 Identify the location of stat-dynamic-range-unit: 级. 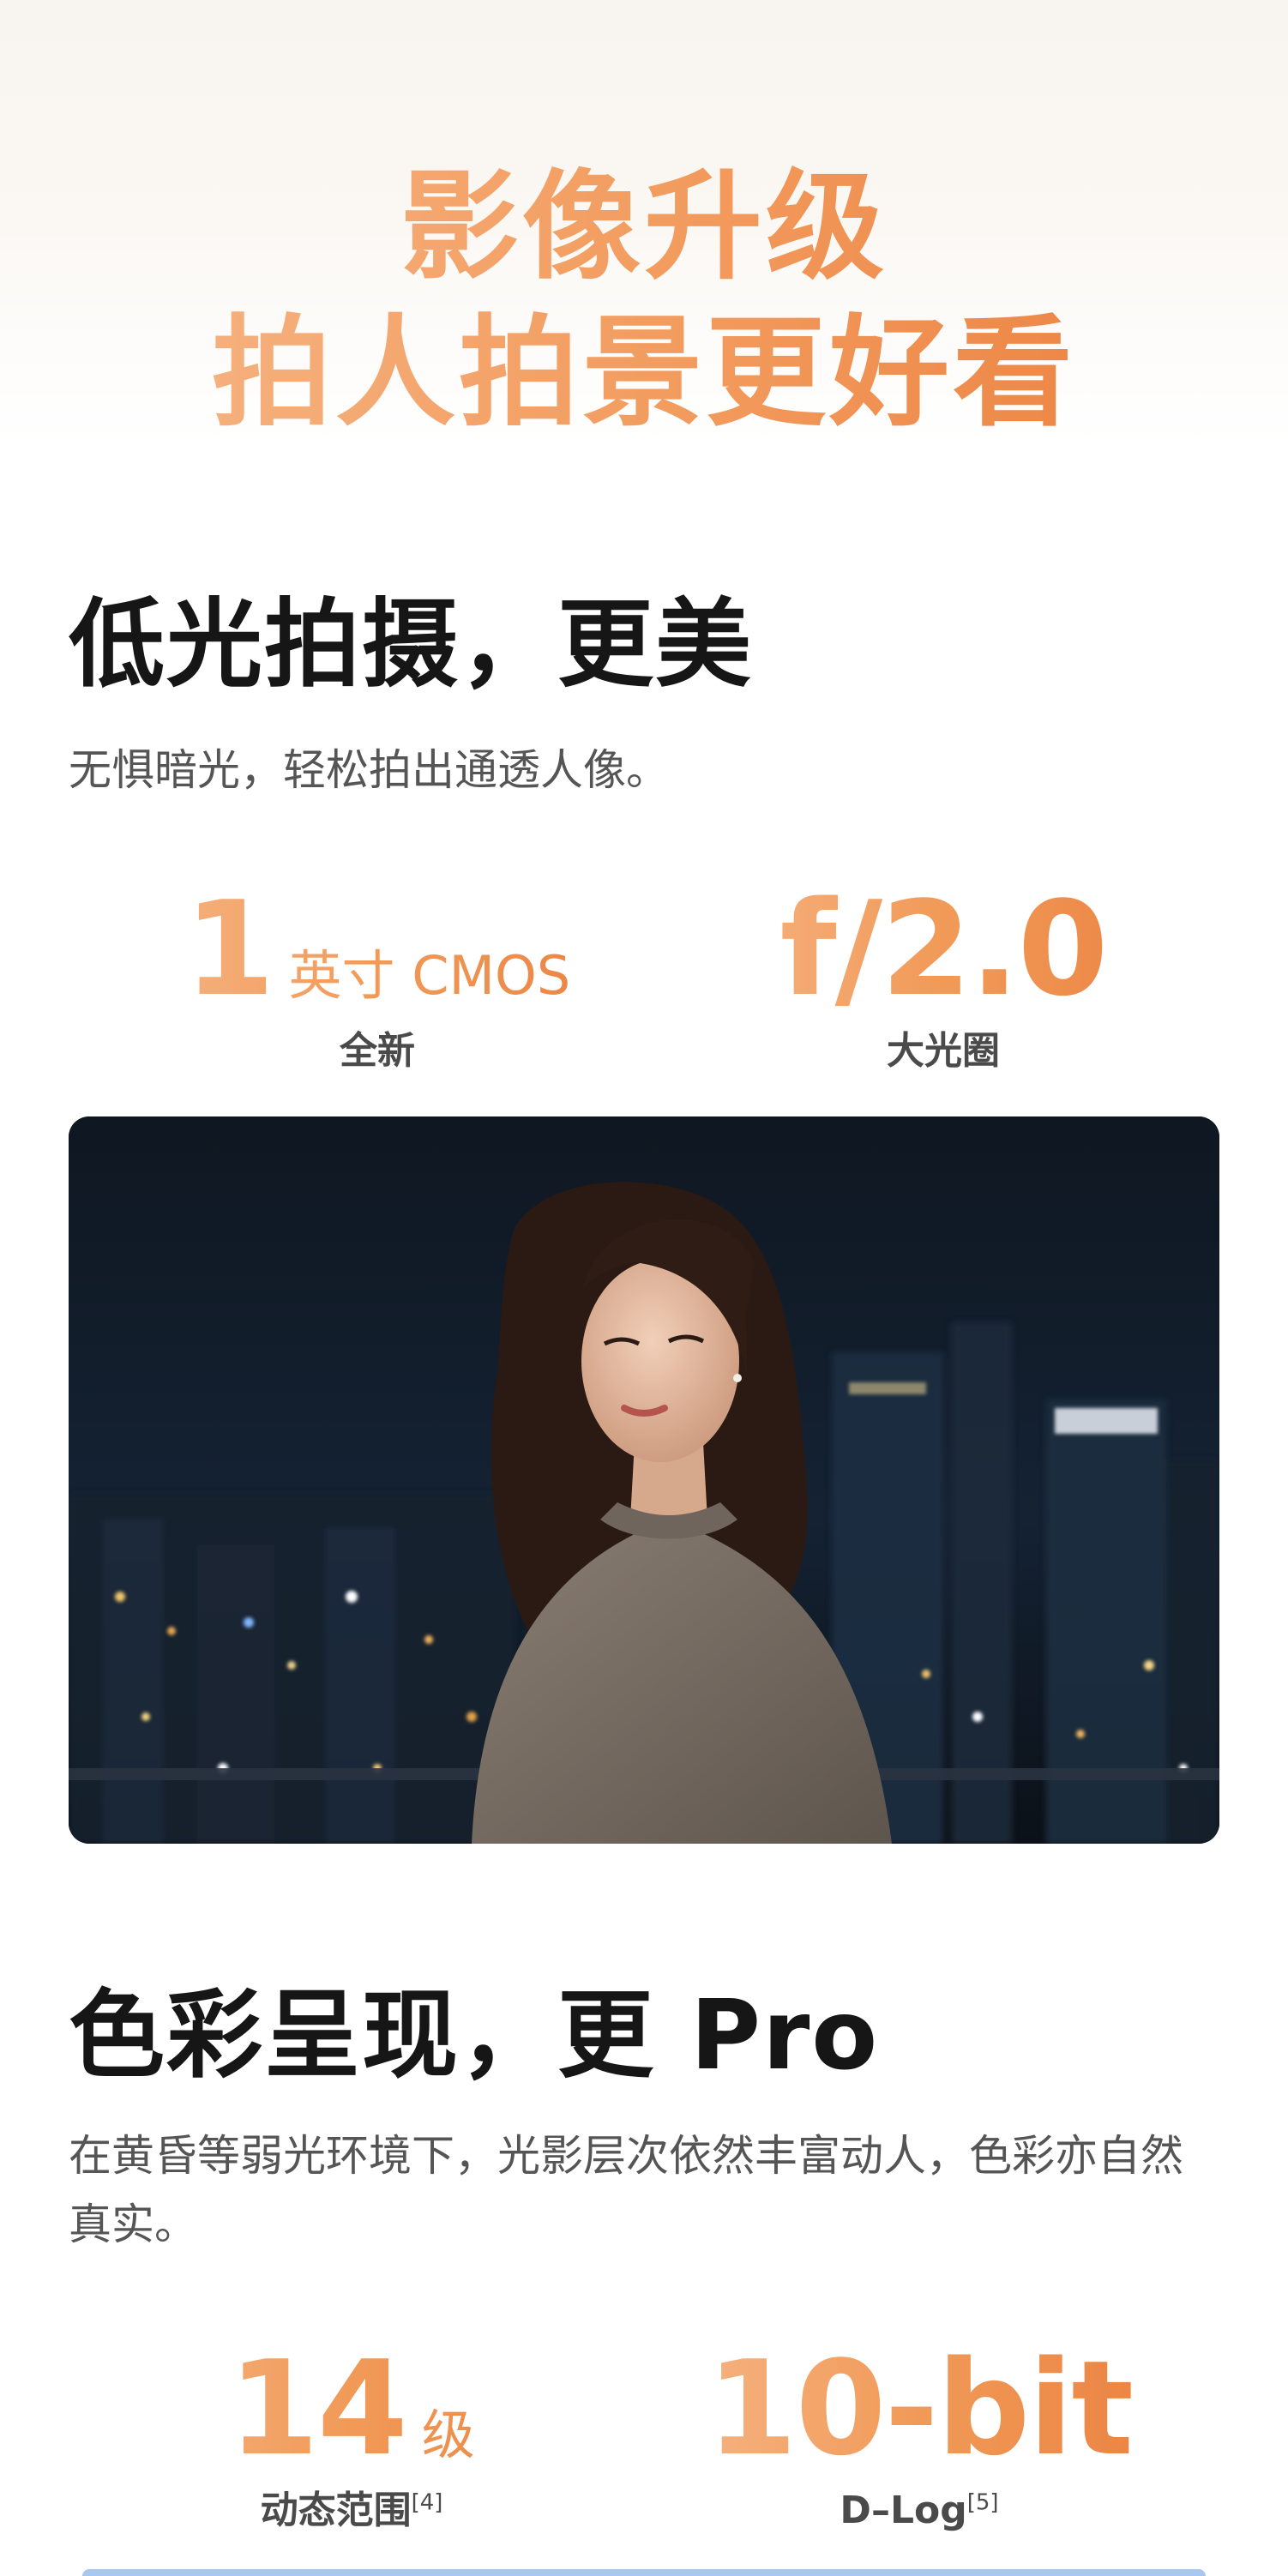
(448, 2435).